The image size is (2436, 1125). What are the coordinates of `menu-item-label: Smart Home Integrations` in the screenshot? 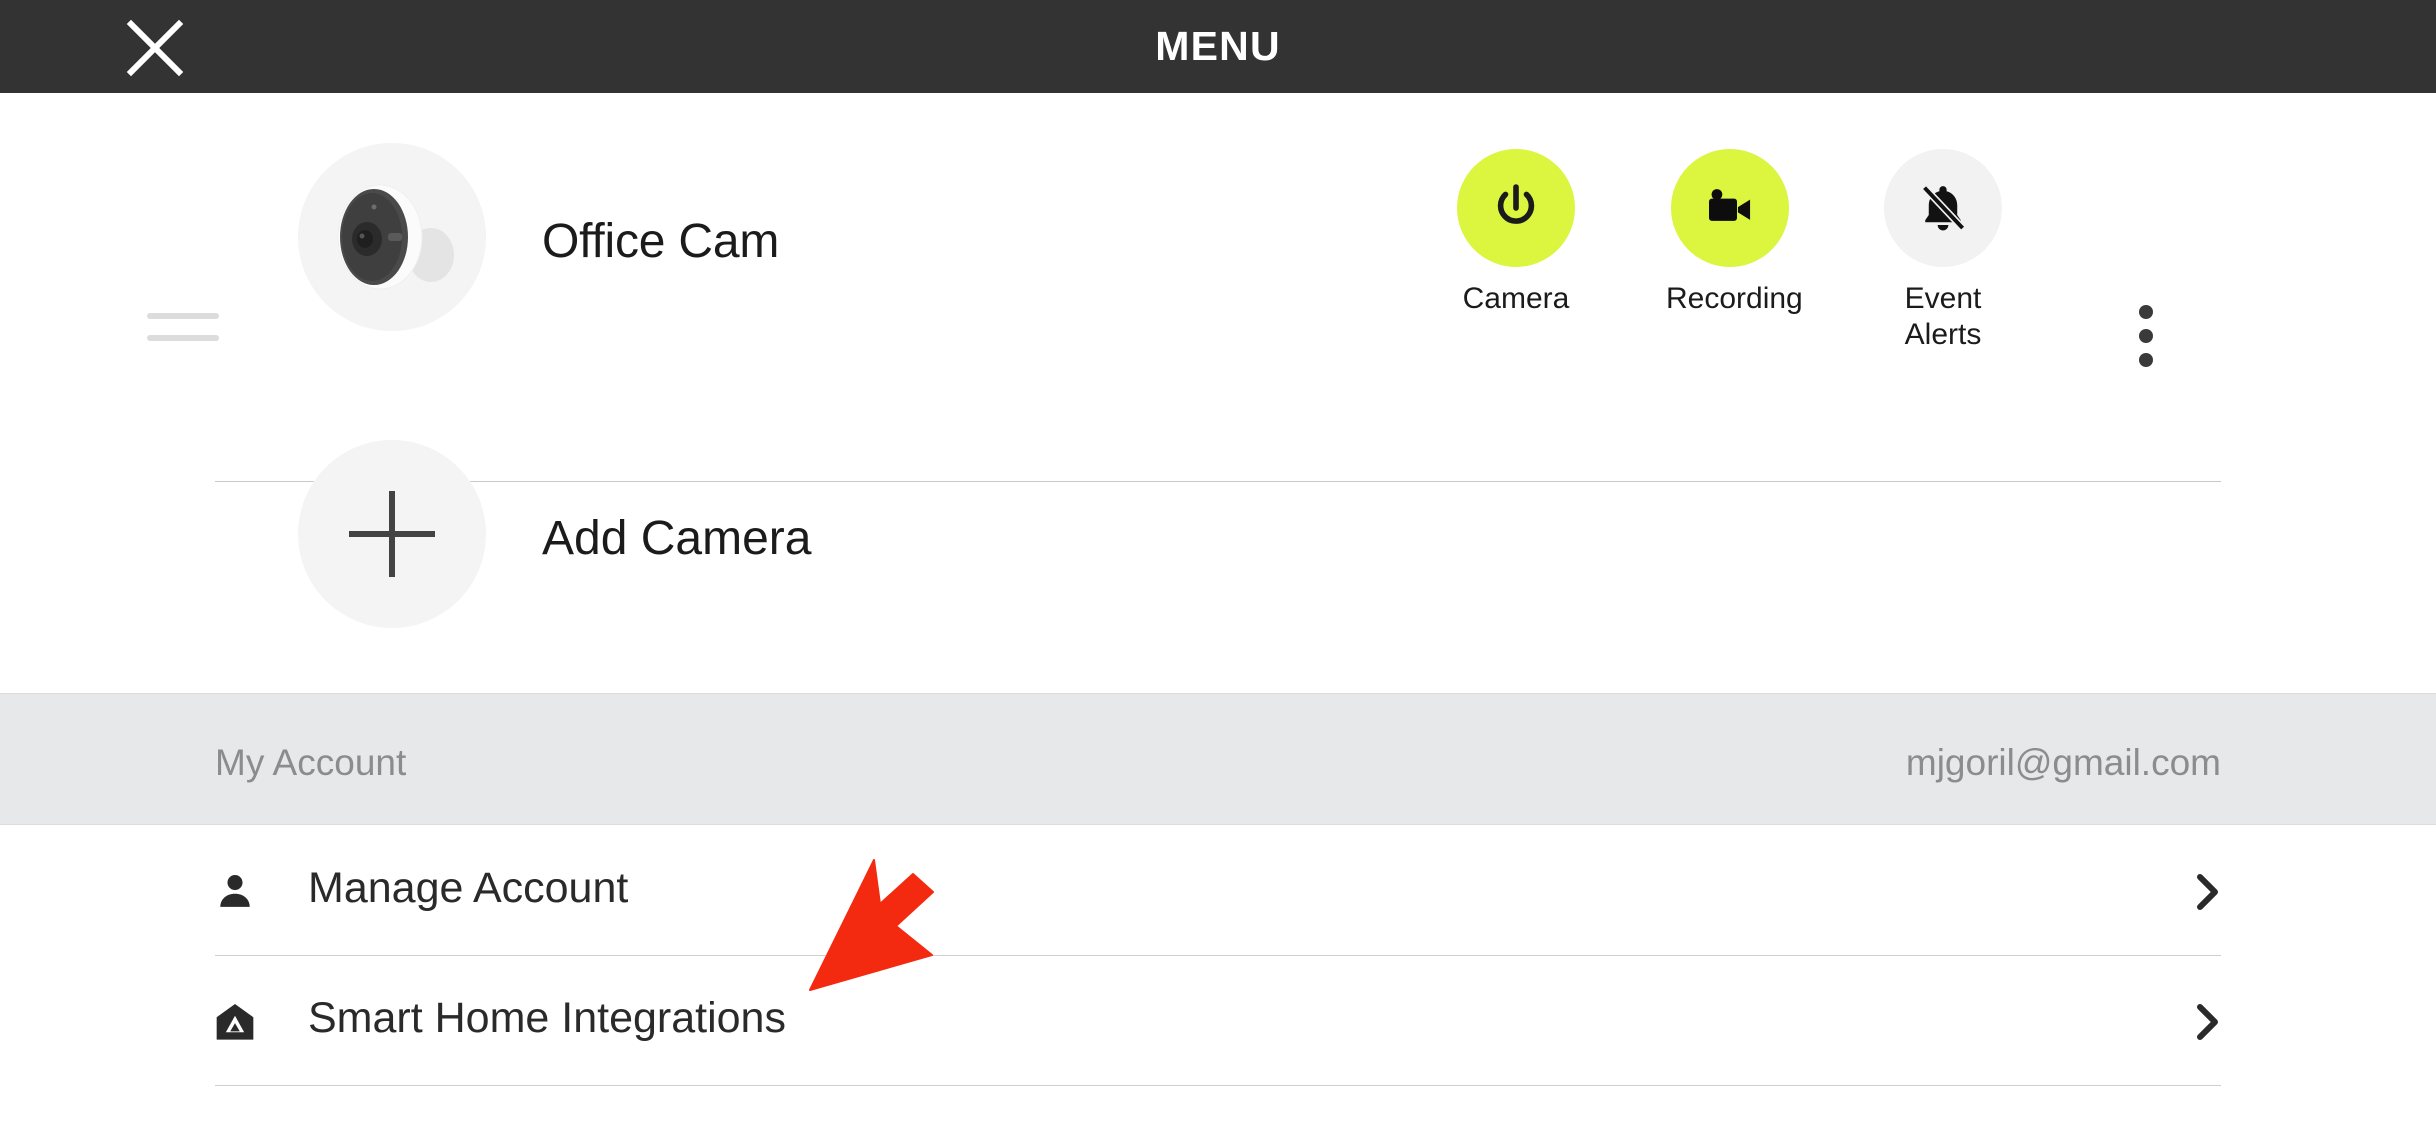 It's located at (547, 1018).